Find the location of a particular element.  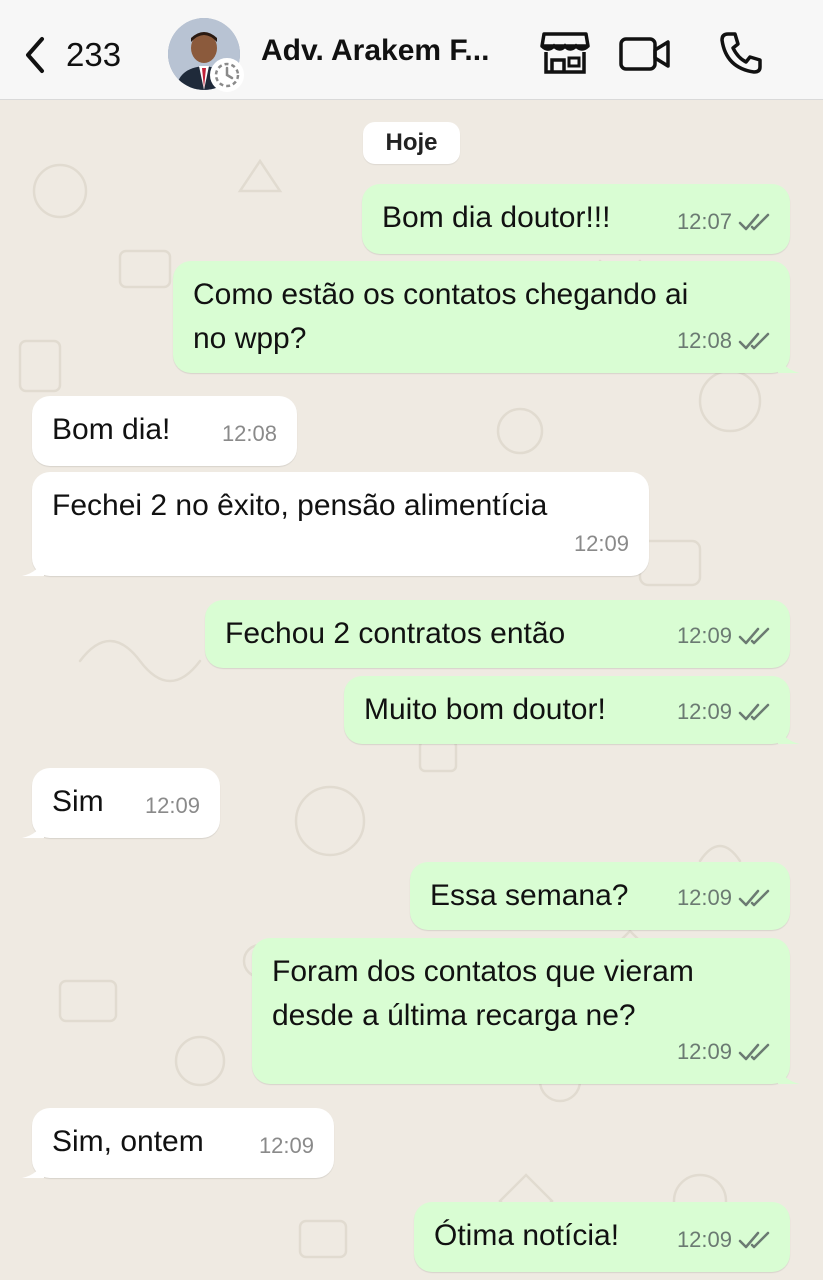

storefront-icon is located at coordinates (565, 55).